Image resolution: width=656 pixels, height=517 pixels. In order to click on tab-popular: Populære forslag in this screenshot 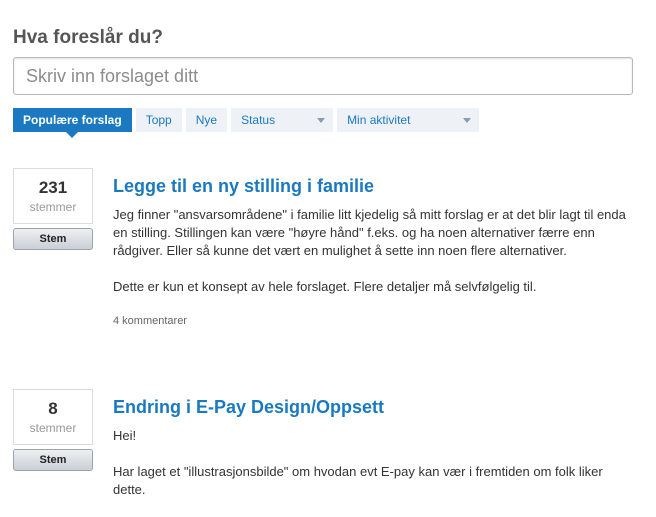, I will do `click(72, 123)`.